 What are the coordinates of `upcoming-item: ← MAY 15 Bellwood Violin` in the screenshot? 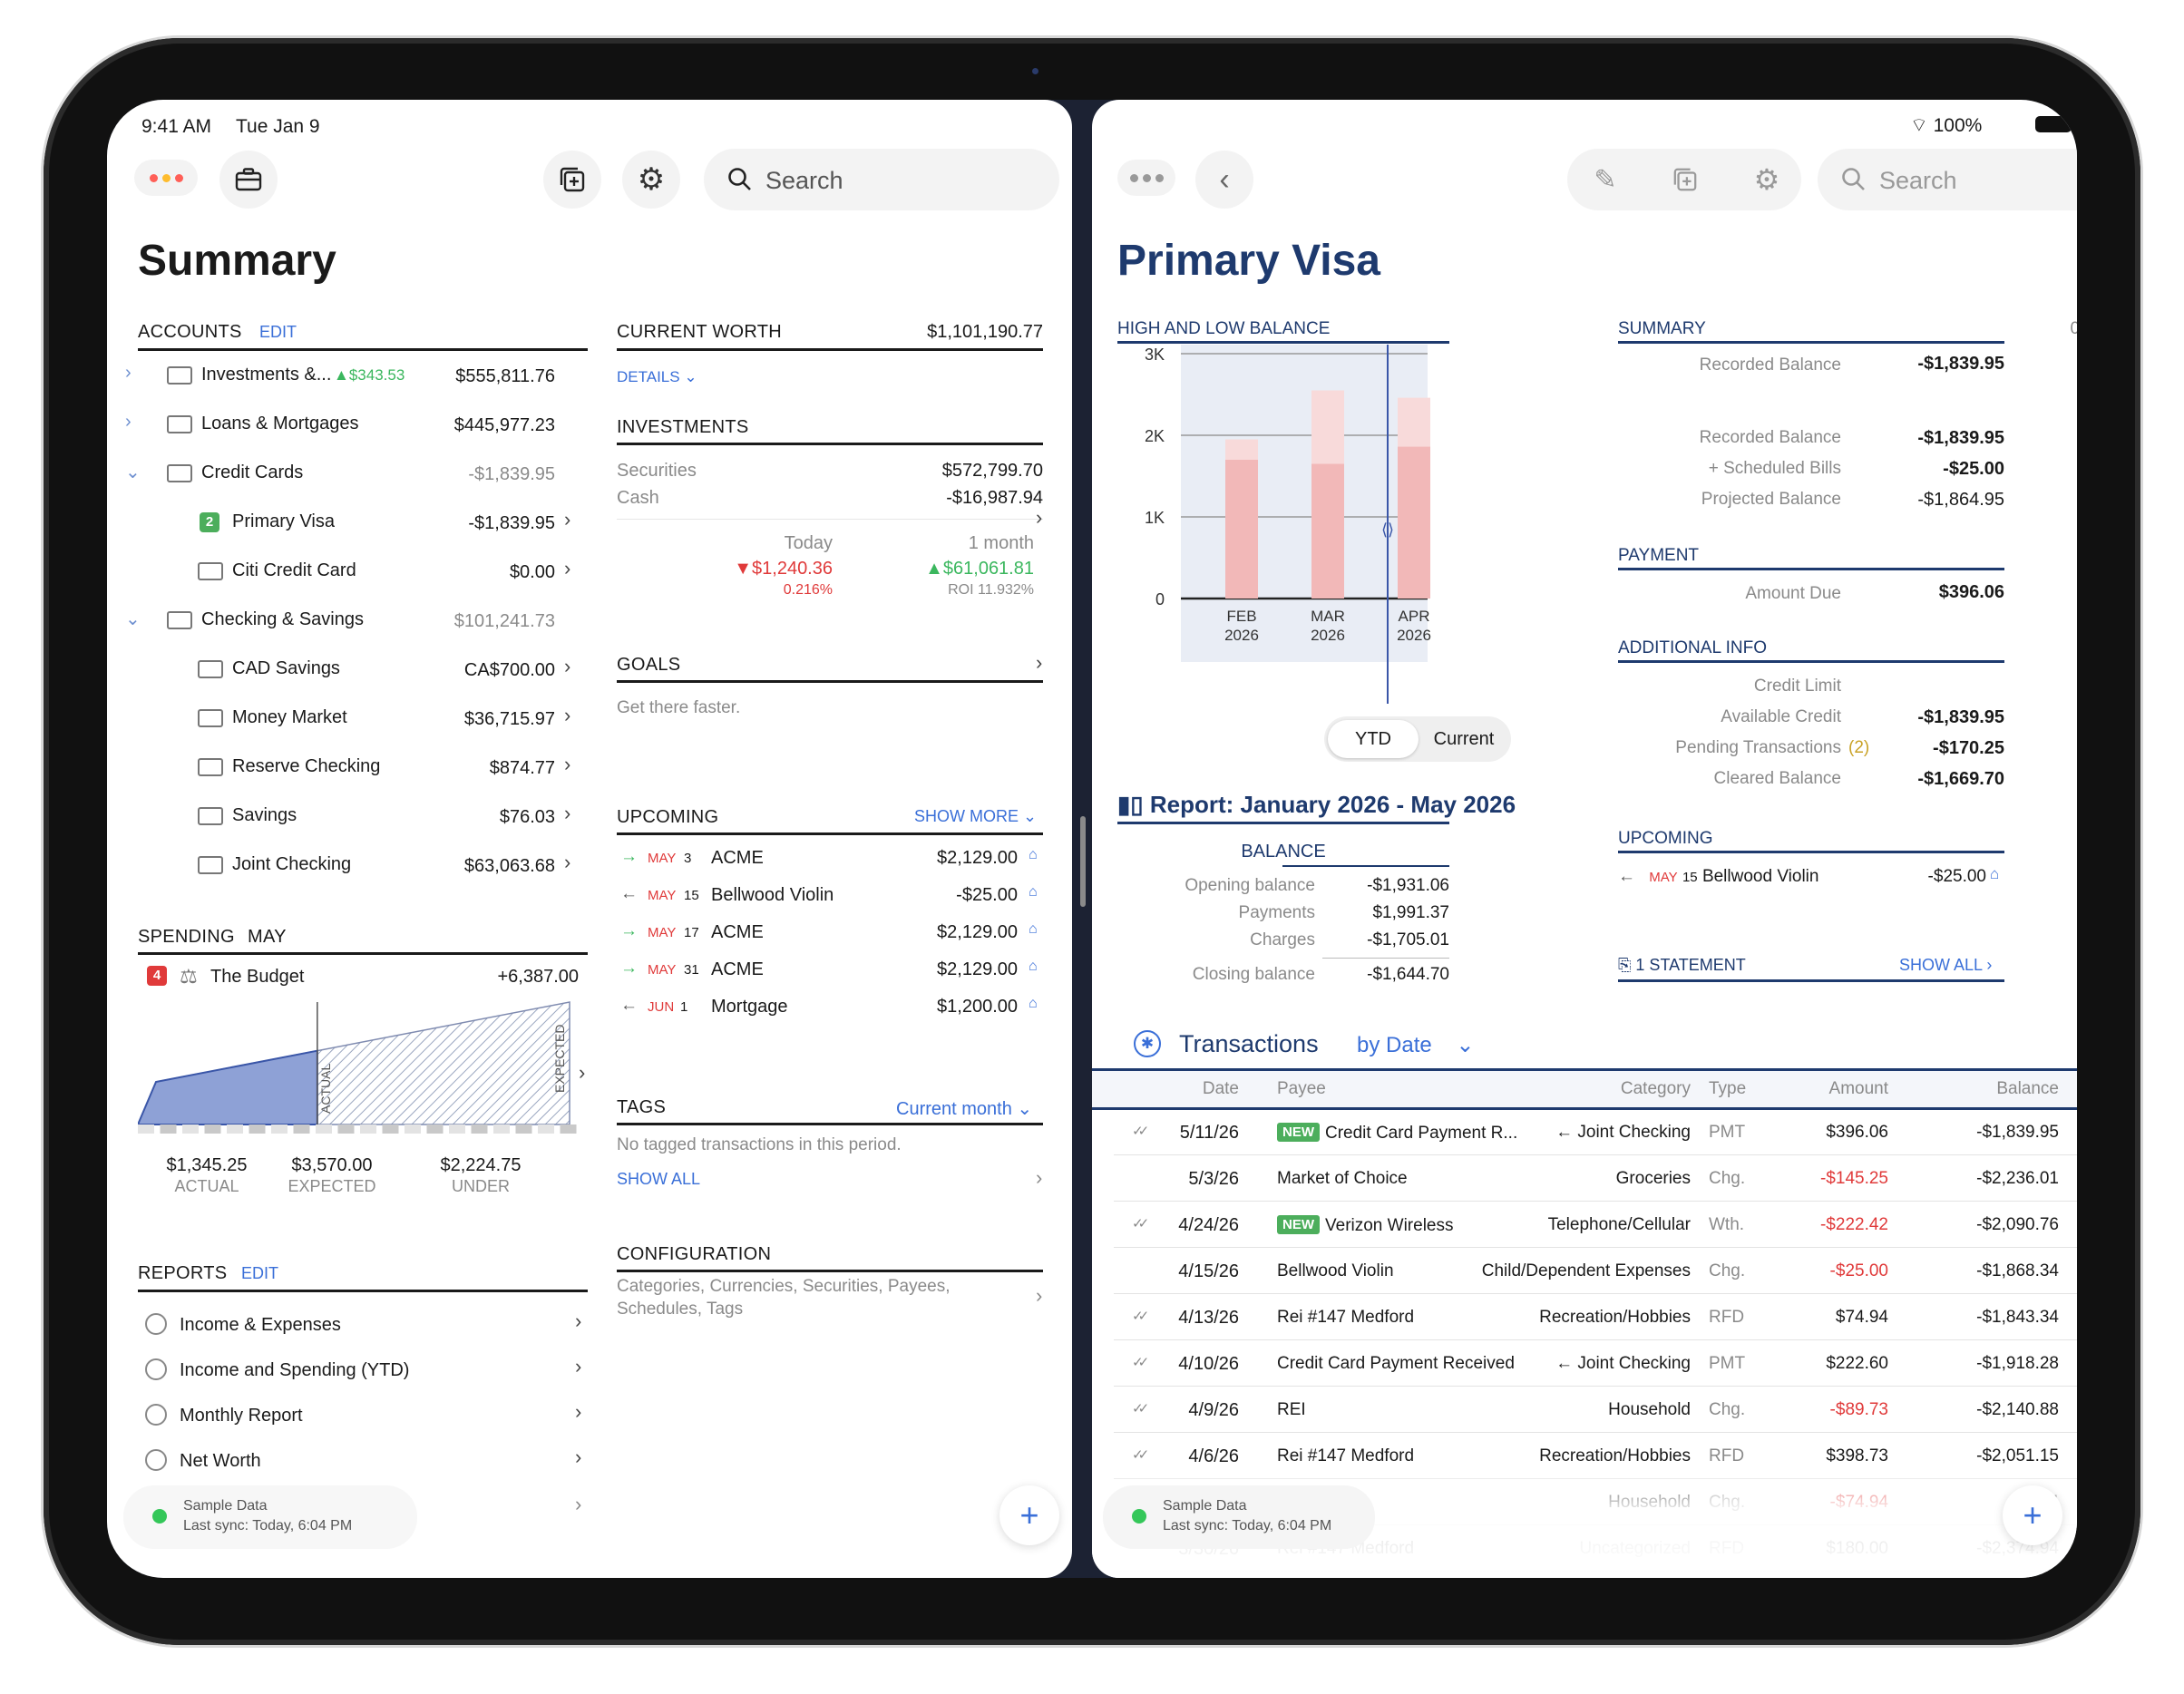 It's located at (1718, 877).